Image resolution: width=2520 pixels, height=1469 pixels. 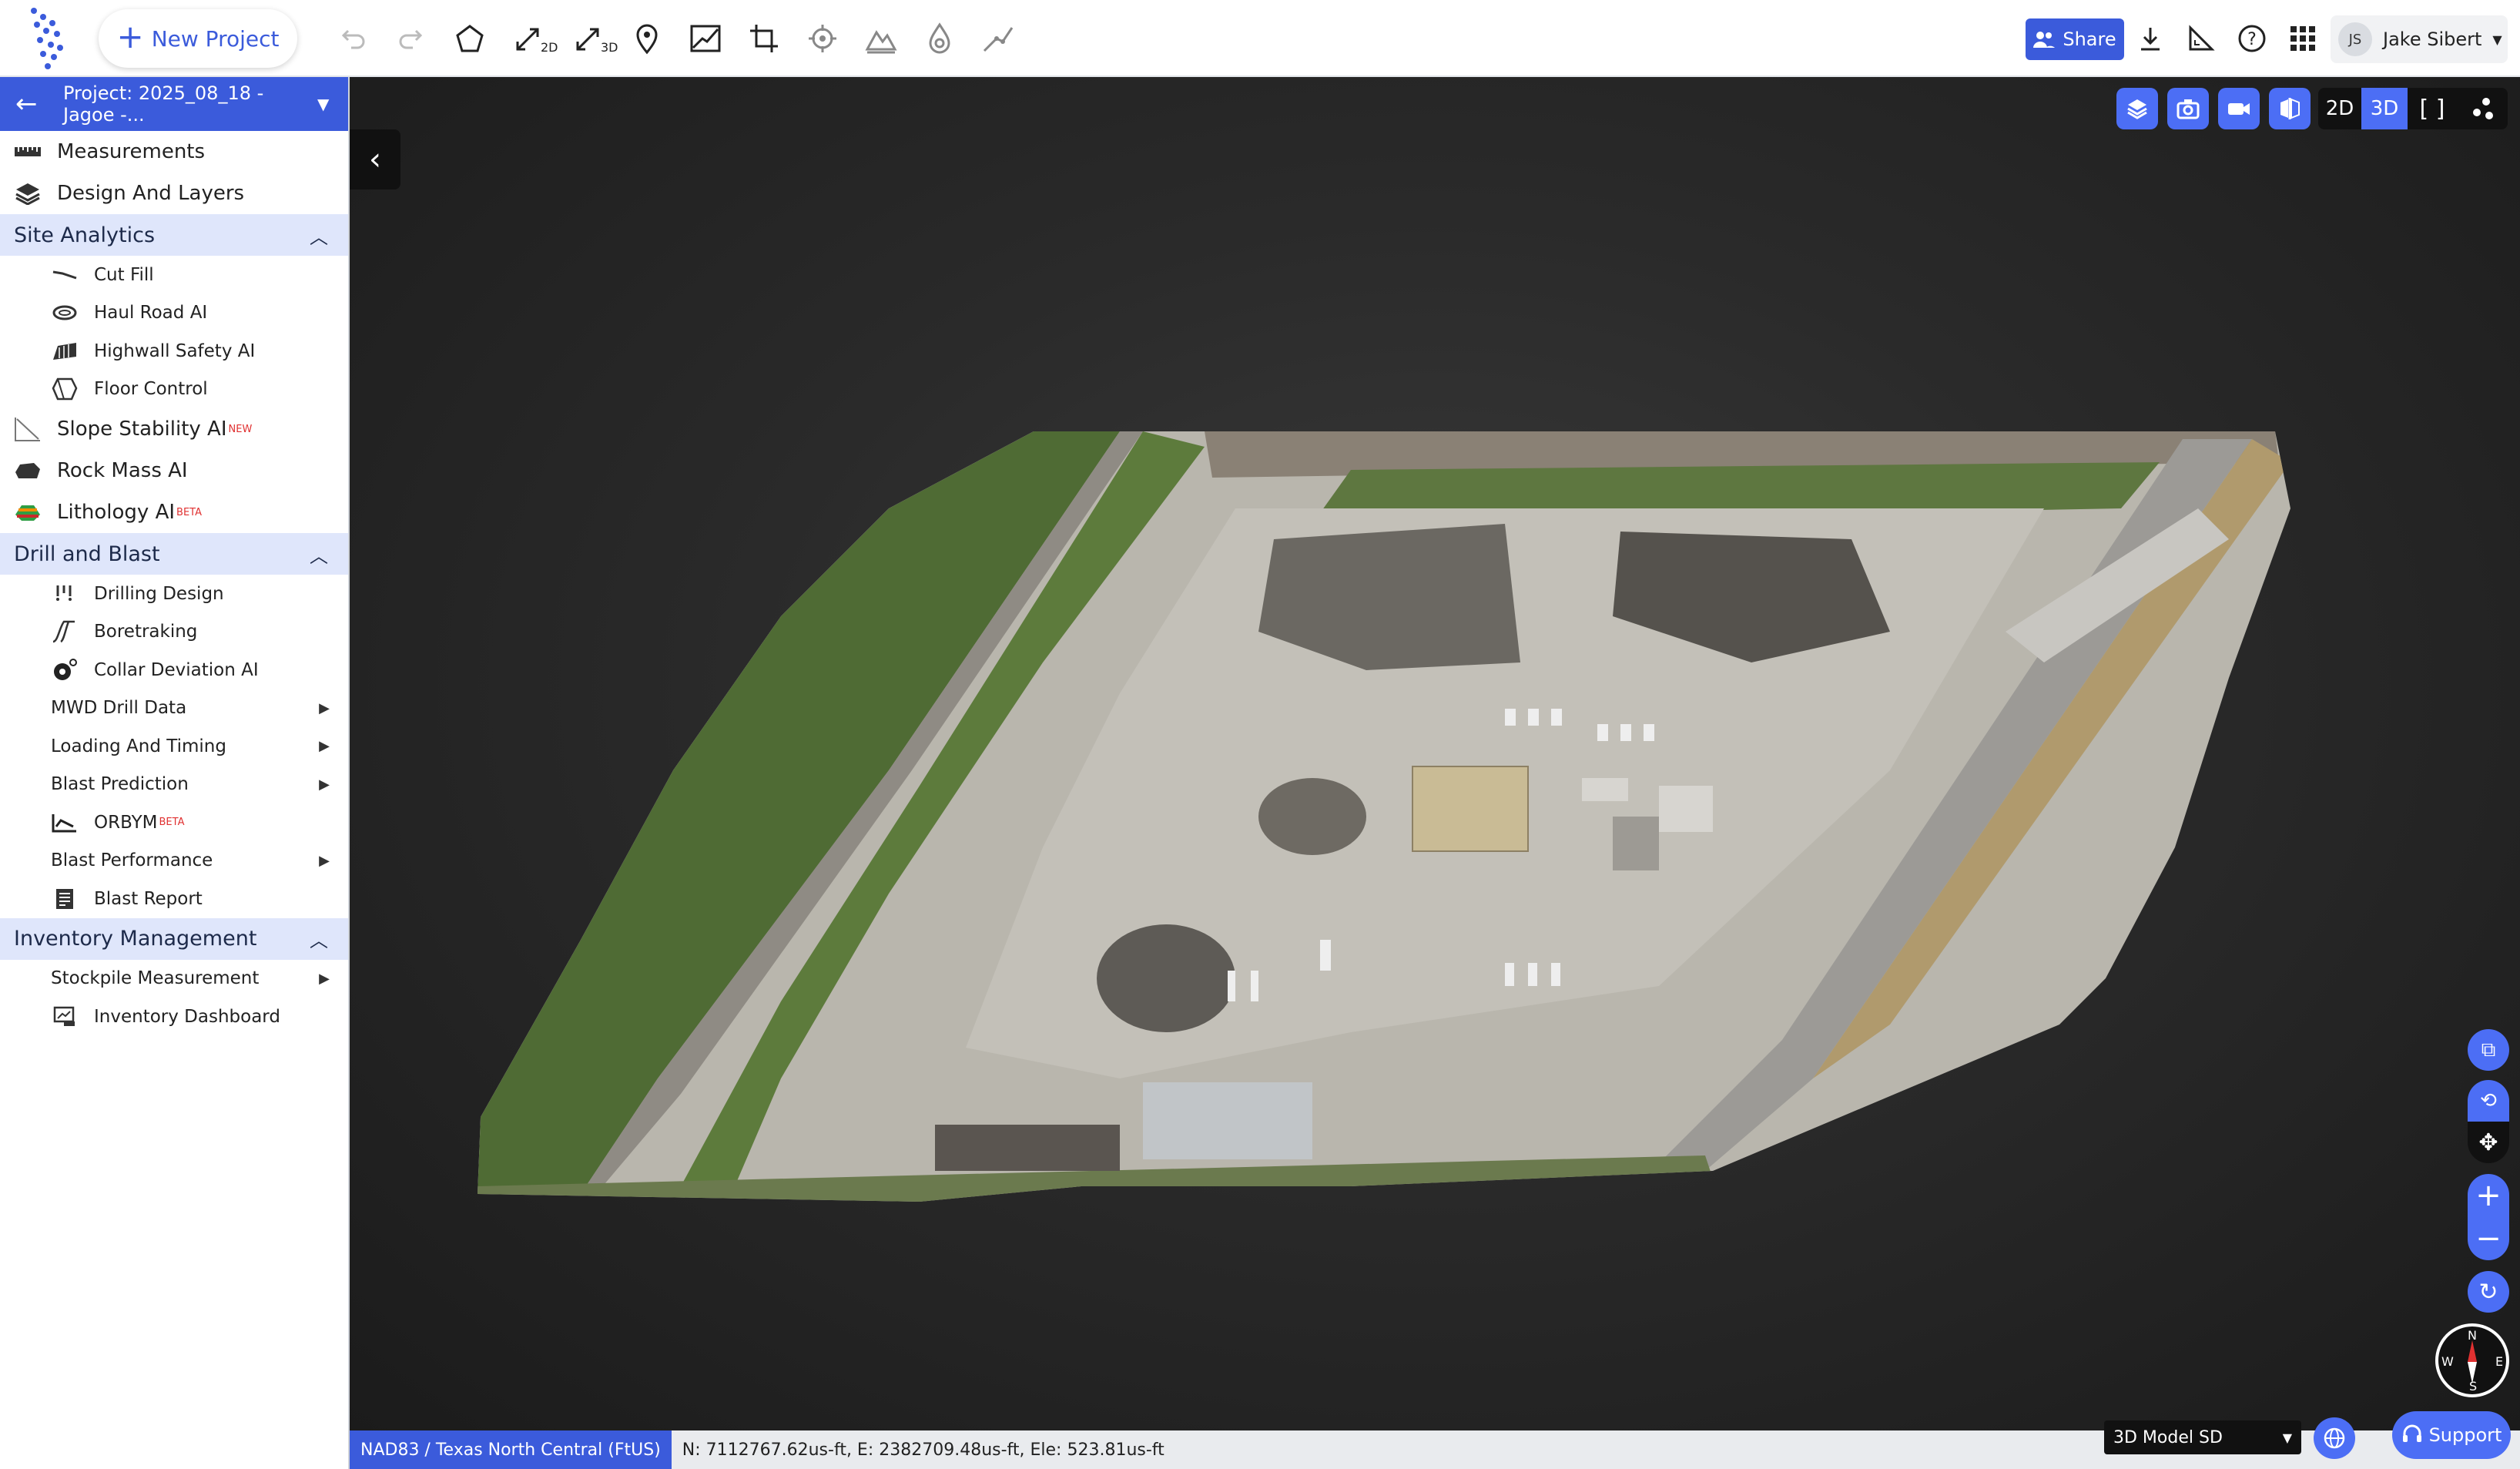 I want to click on sidebar-item-mwd-drill-data: MWD Drill Data ▶, so click(x=174, y=709).